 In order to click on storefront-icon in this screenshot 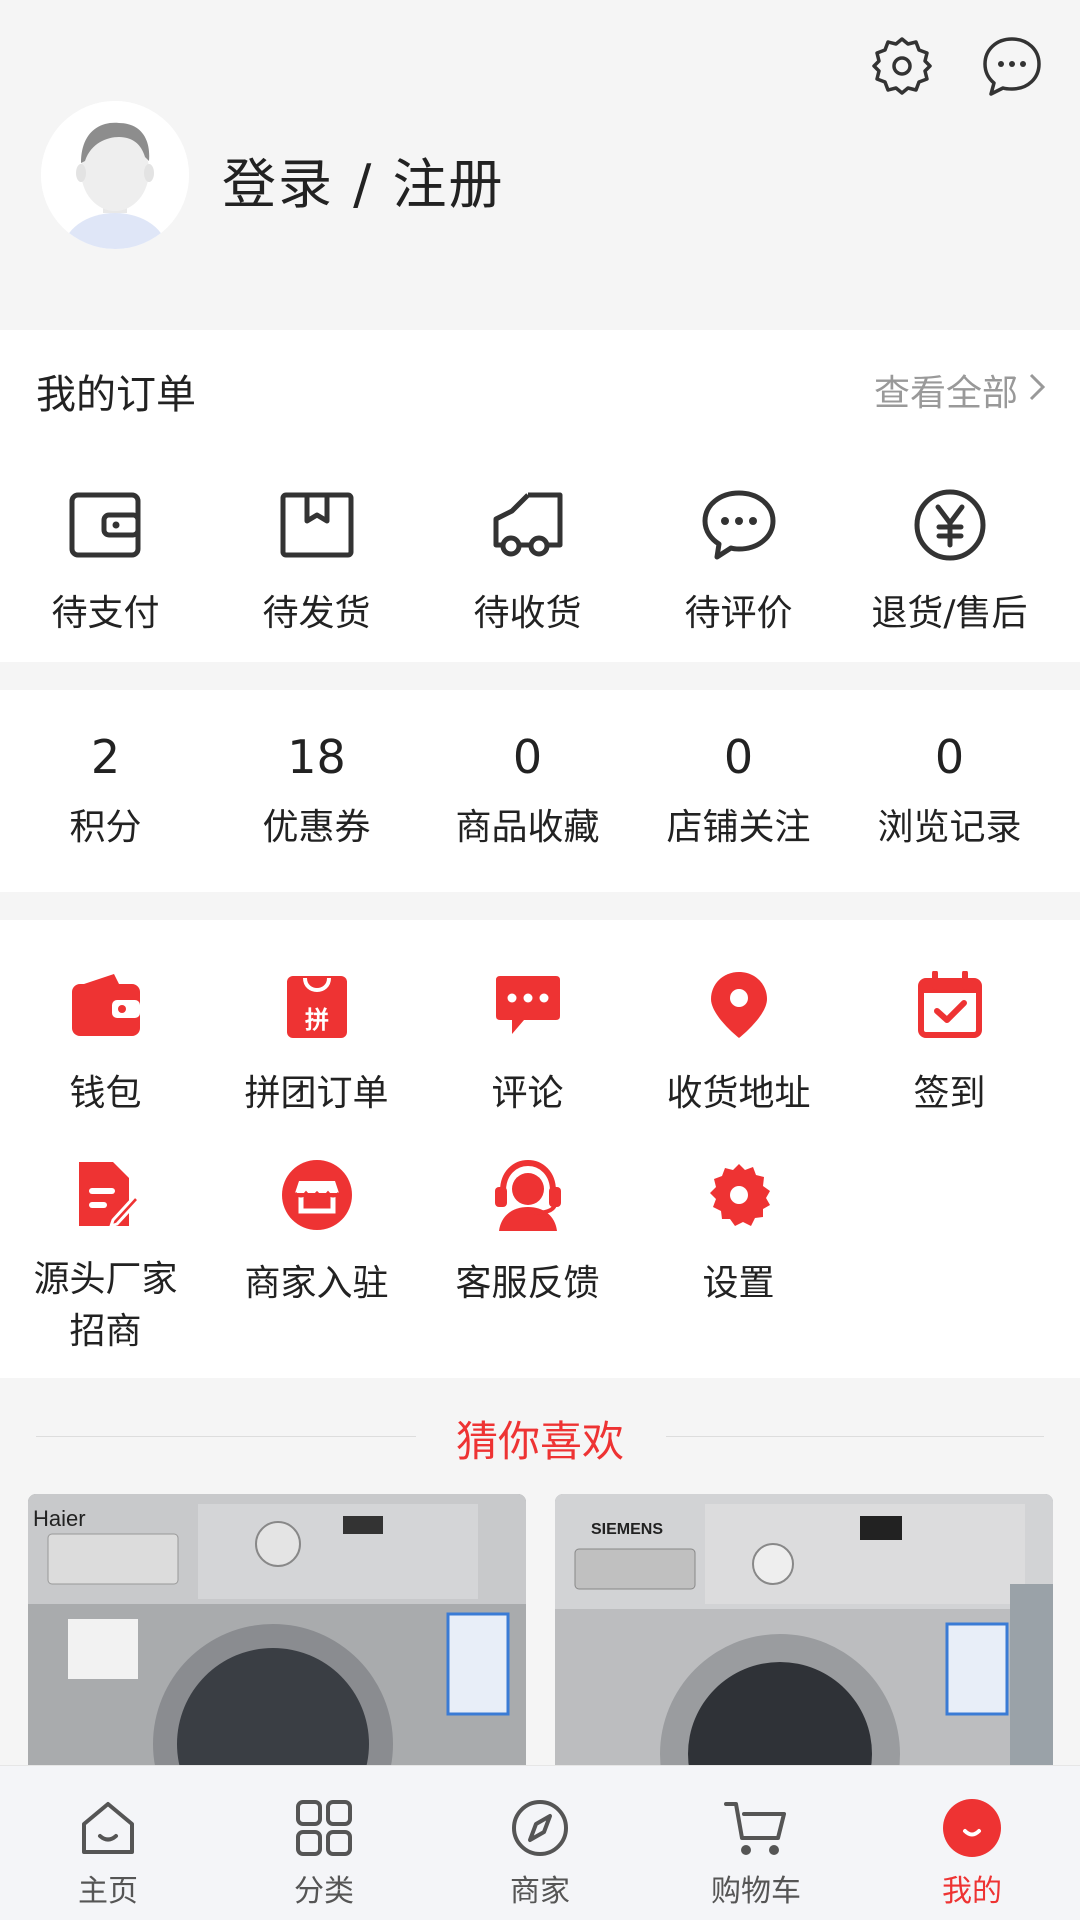, I will do `click(316, 1195)`.